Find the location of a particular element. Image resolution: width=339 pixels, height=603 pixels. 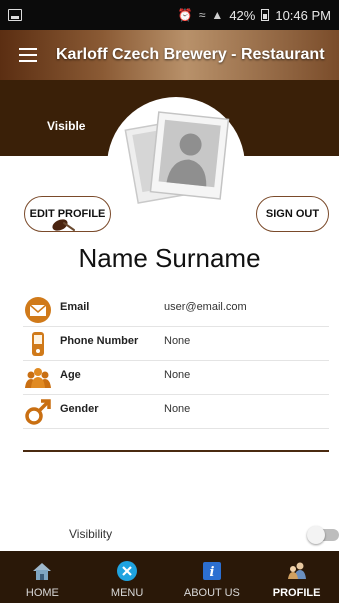

visibility-toggle is located at coordinates (323, 535).